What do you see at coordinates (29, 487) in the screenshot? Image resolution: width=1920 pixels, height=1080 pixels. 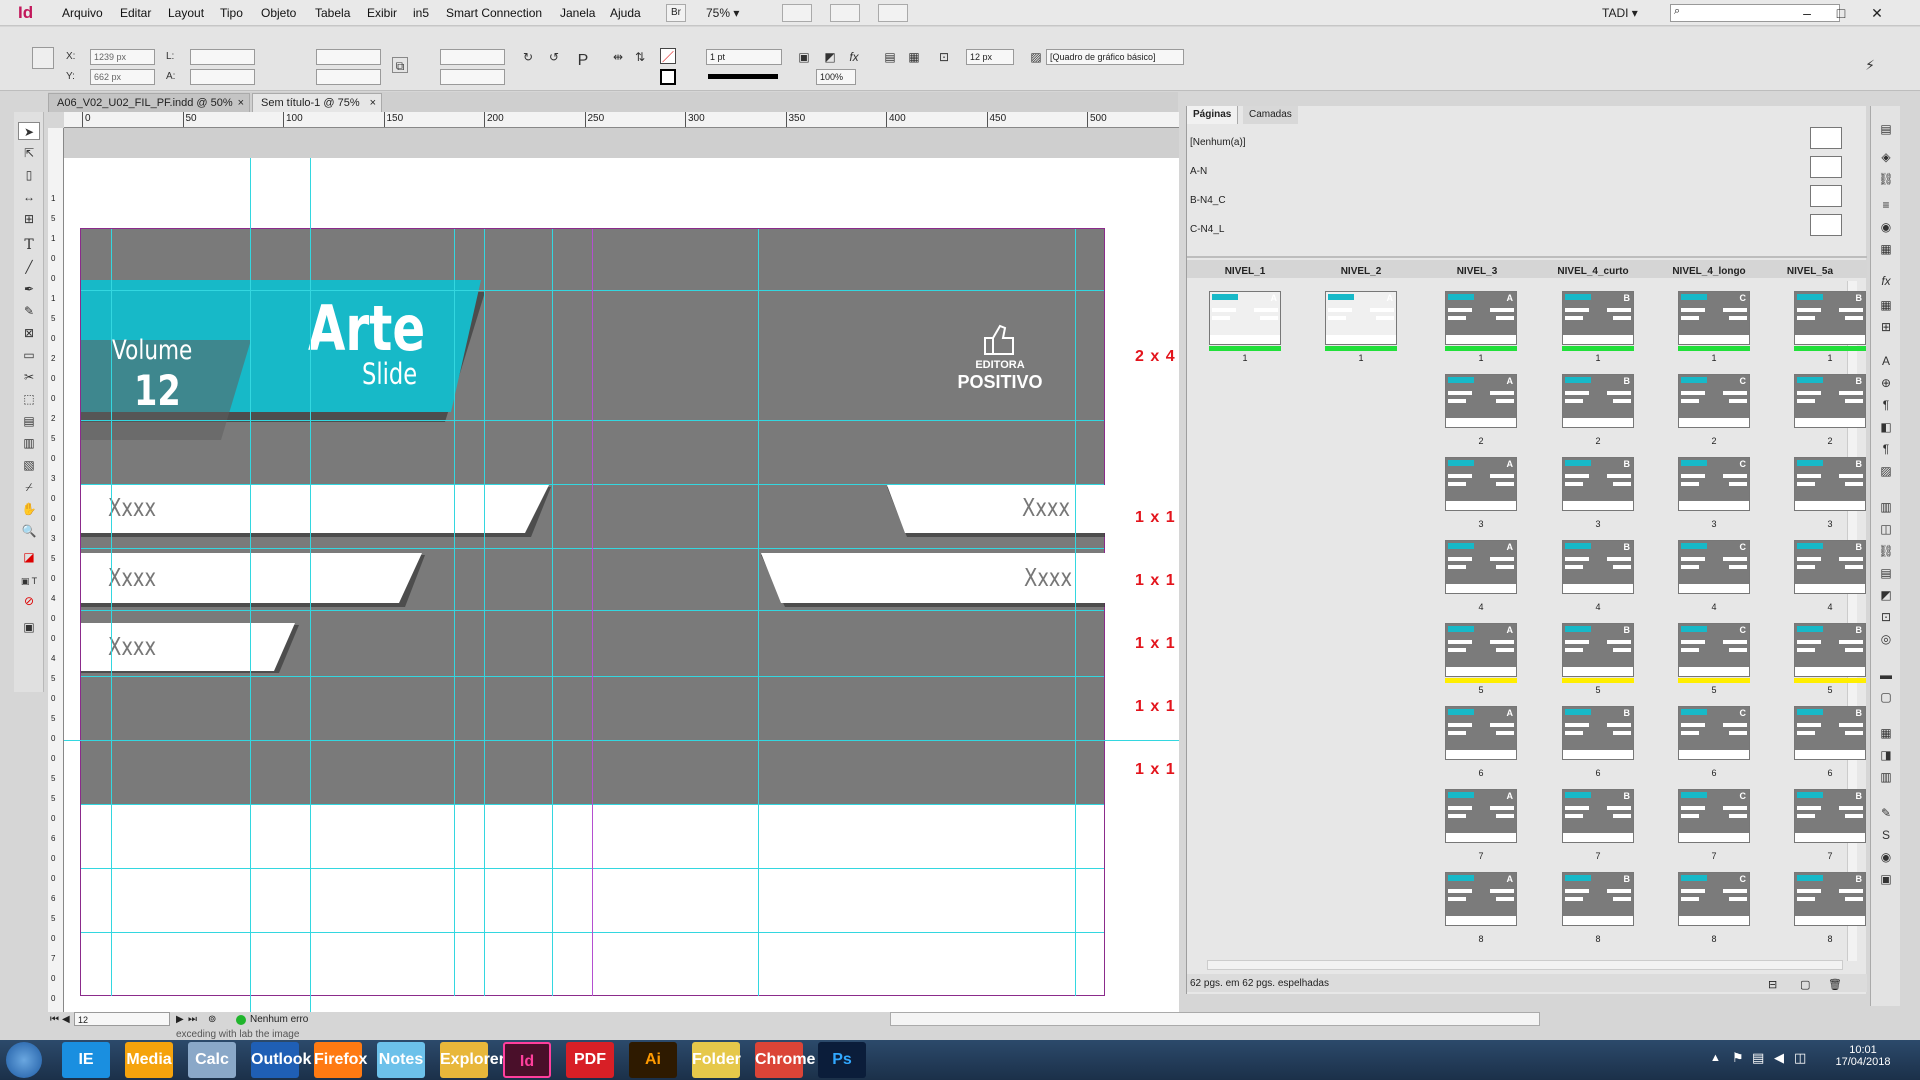 I see `eyedropper-tool-icon: ⌿` at bounding box center [29, 487].